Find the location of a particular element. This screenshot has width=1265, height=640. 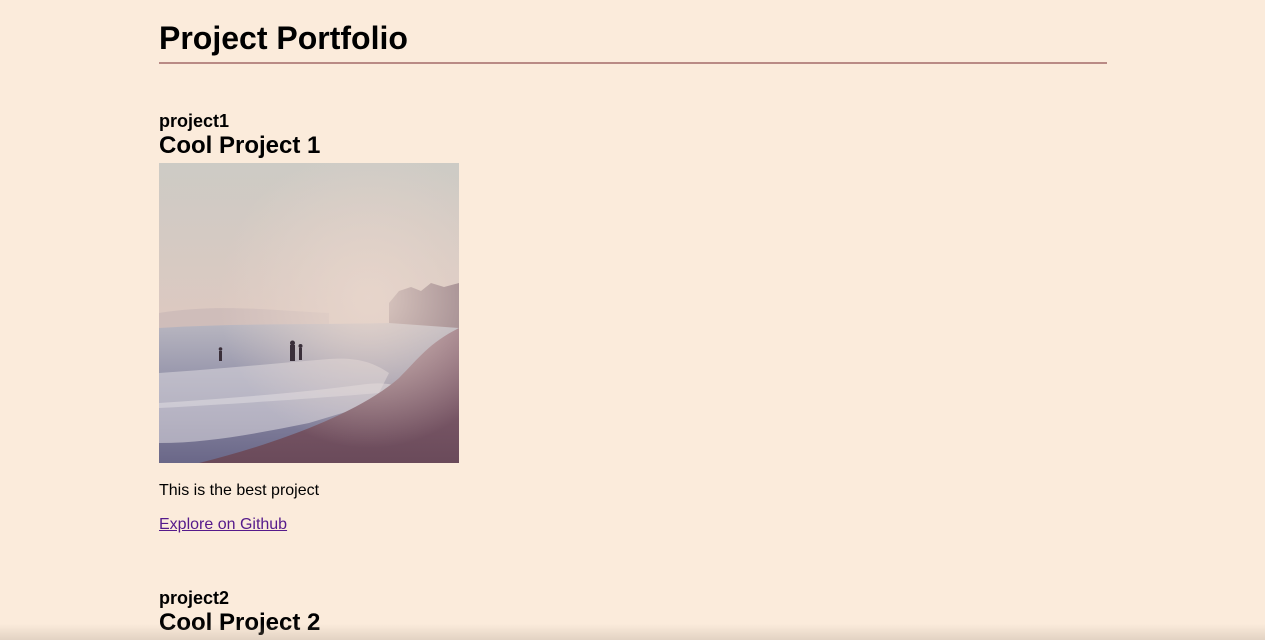

github-link: Explore on Github is located at coordinates (223, 525).